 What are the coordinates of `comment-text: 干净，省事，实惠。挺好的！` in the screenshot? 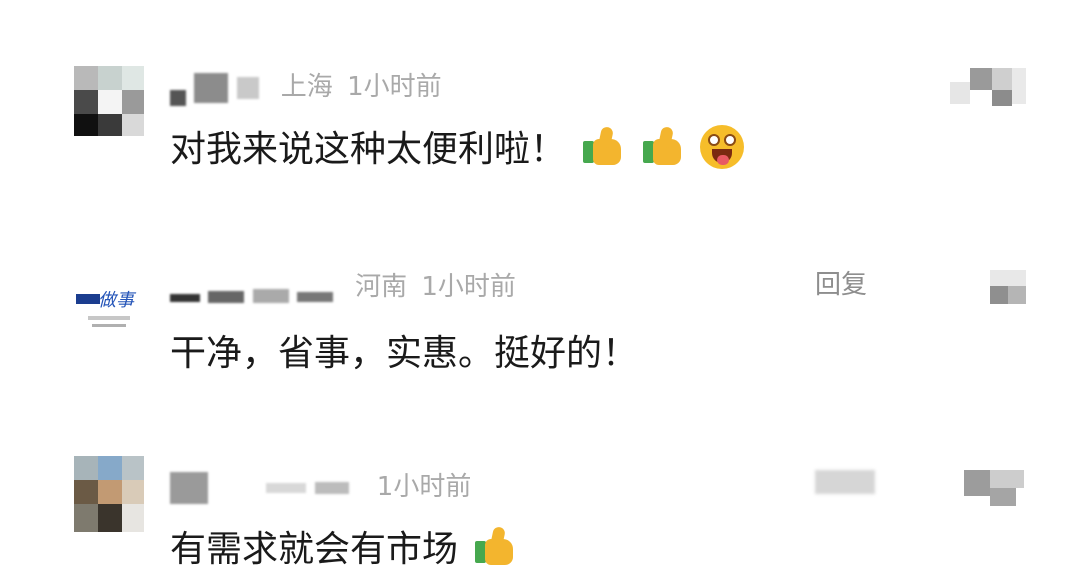 It's located at (404, 350).